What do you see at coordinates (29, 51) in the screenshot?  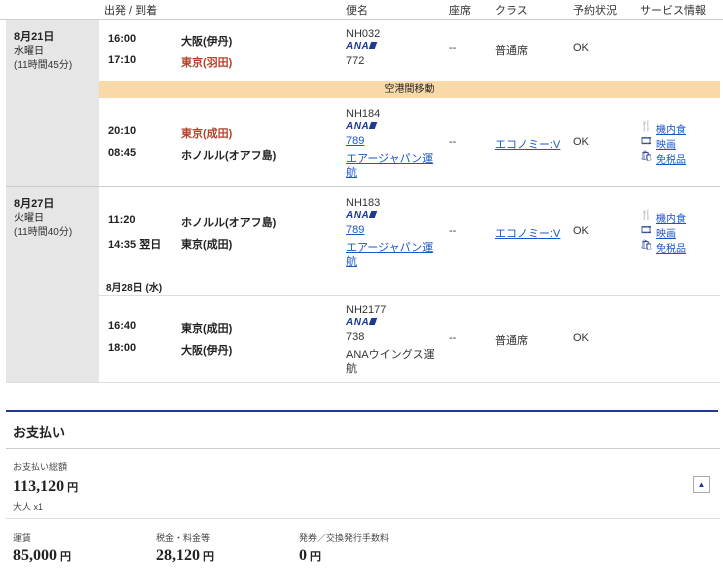 I see `day-weekday: 水曜日` at bounding box center [29, 51].